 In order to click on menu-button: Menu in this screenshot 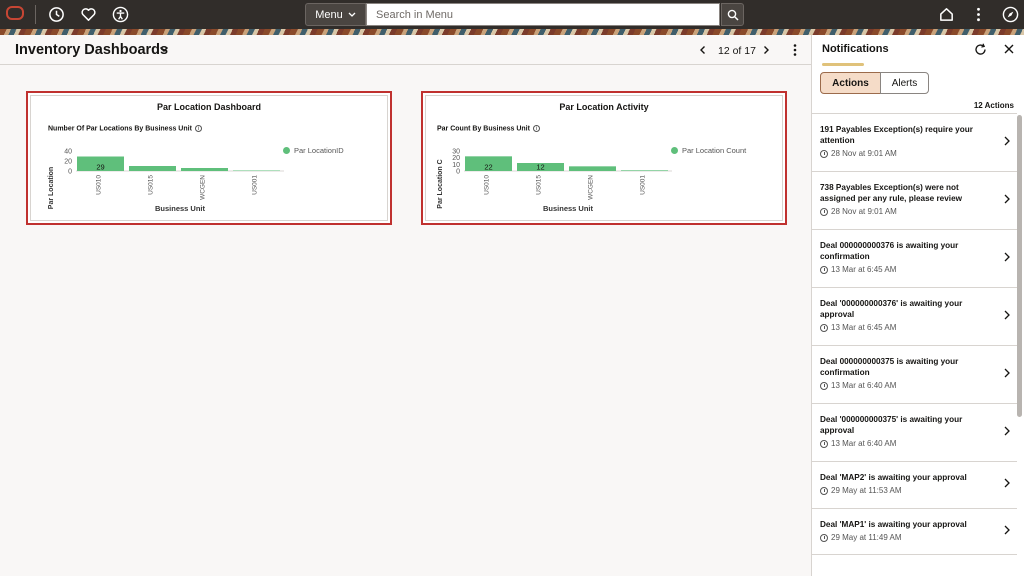, I will do `click(335, 14)`.